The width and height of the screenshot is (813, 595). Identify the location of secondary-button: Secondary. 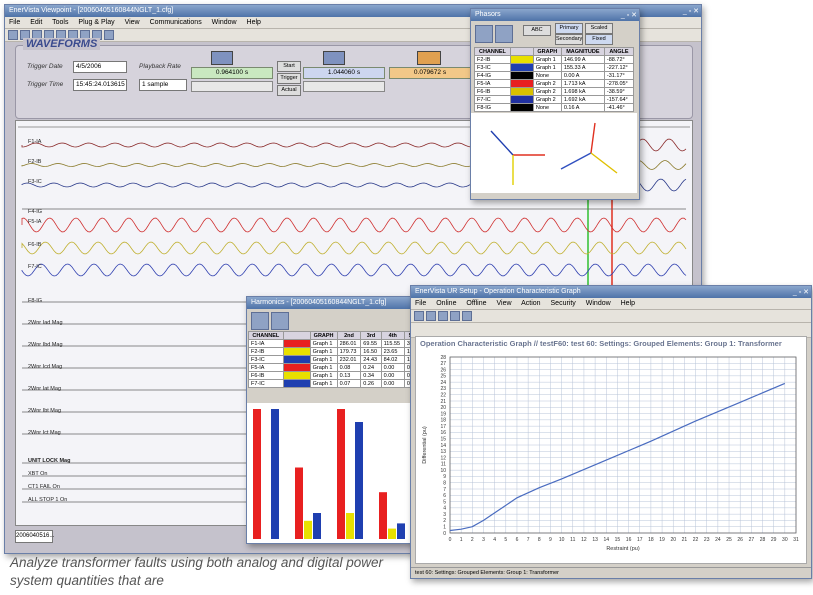
(569, 39).